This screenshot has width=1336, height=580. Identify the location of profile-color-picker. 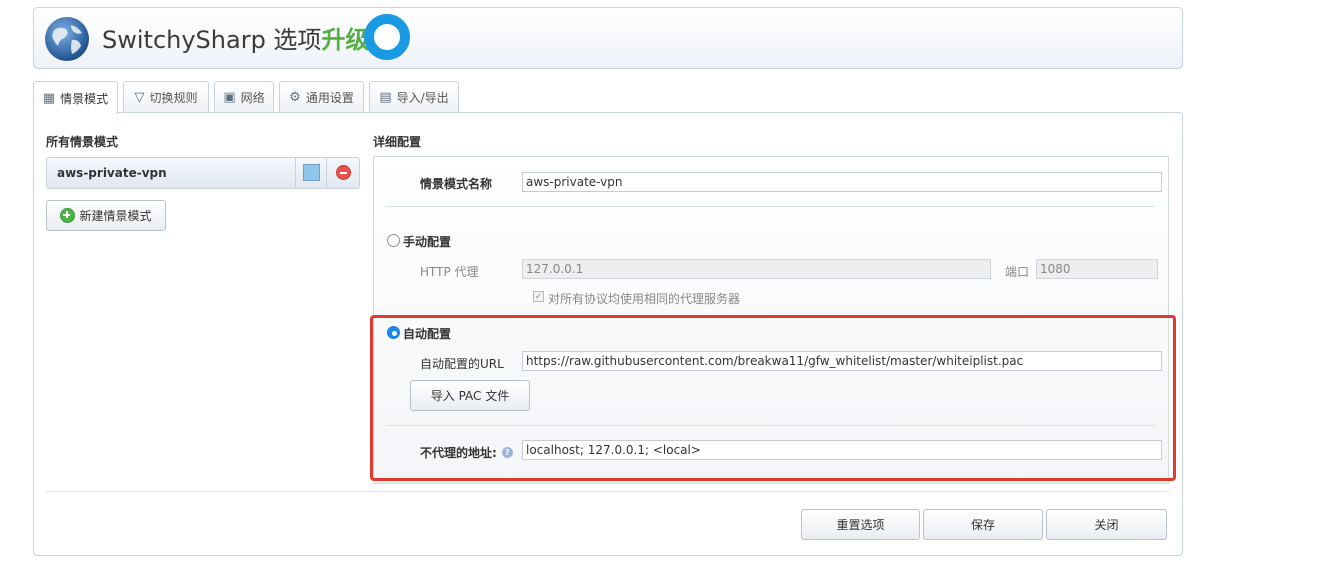
(310, 173).